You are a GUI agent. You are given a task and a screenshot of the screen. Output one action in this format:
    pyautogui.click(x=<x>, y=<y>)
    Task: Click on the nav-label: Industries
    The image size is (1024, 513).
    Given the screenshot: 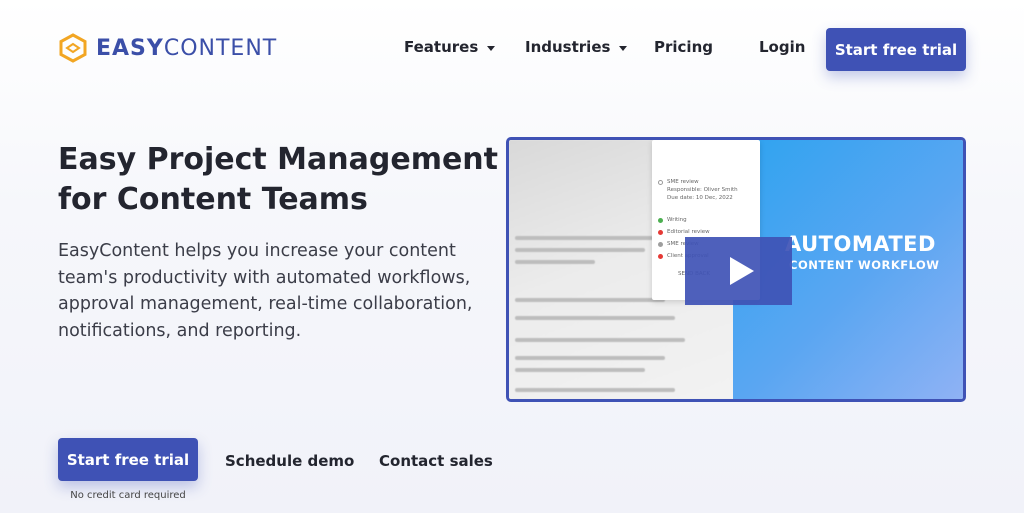 What is the action you would take?
    pyautogui.click(x=568, y=47)
    